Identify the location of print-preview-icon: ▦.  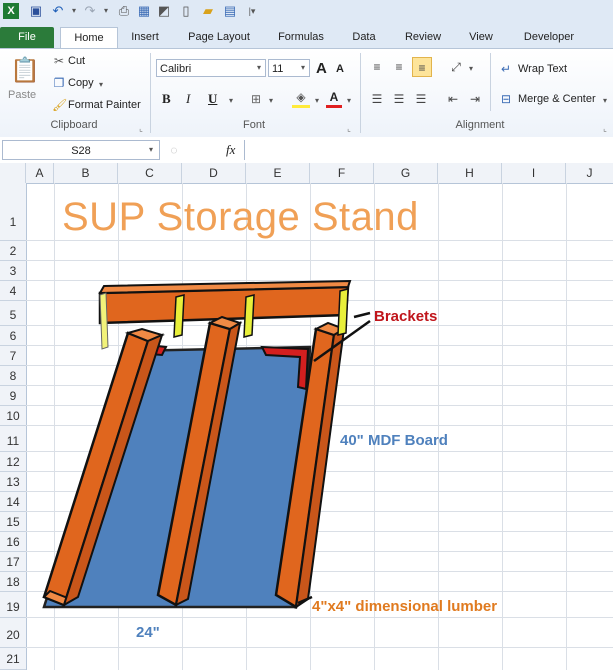
(144, 11).